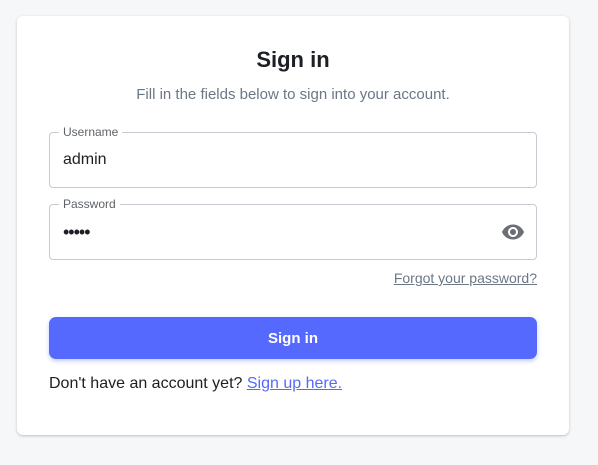 The width and height of the screenshot is (598, 465). What do you see at coordinates (294, 383) in the screenshot?
I see `signup-link: Sign up here.` at bounding box center [294, 383].